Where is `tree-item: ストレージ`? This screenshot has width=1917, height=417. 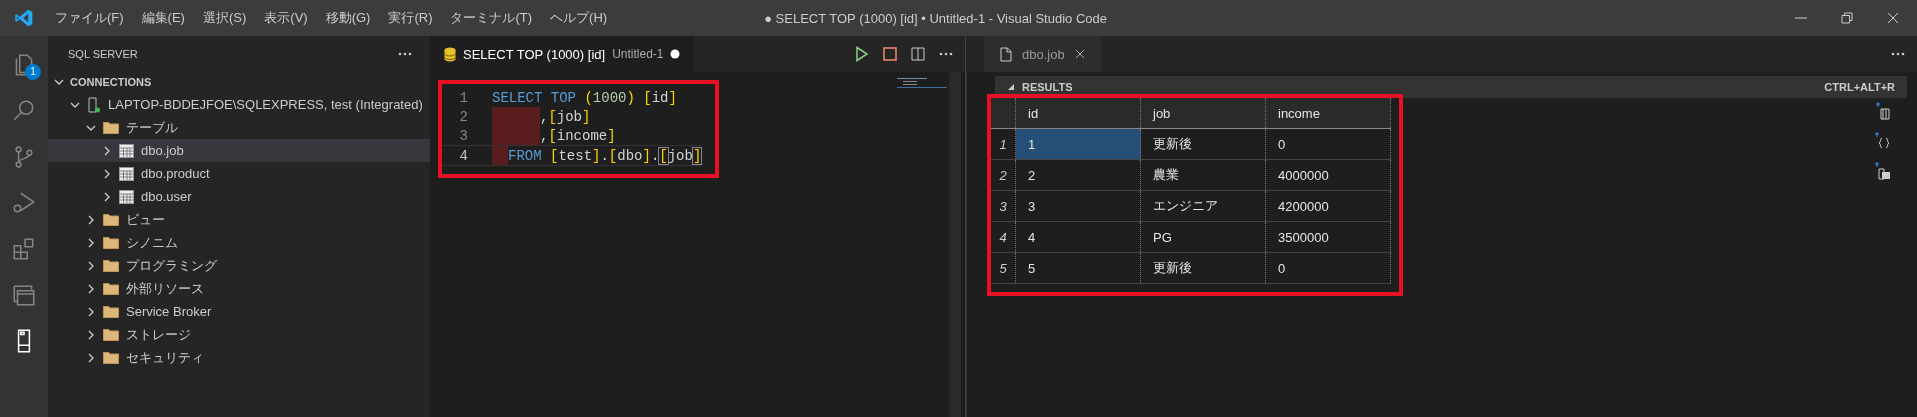 tree-item: ストレージ is located at coordinates (239, 334).